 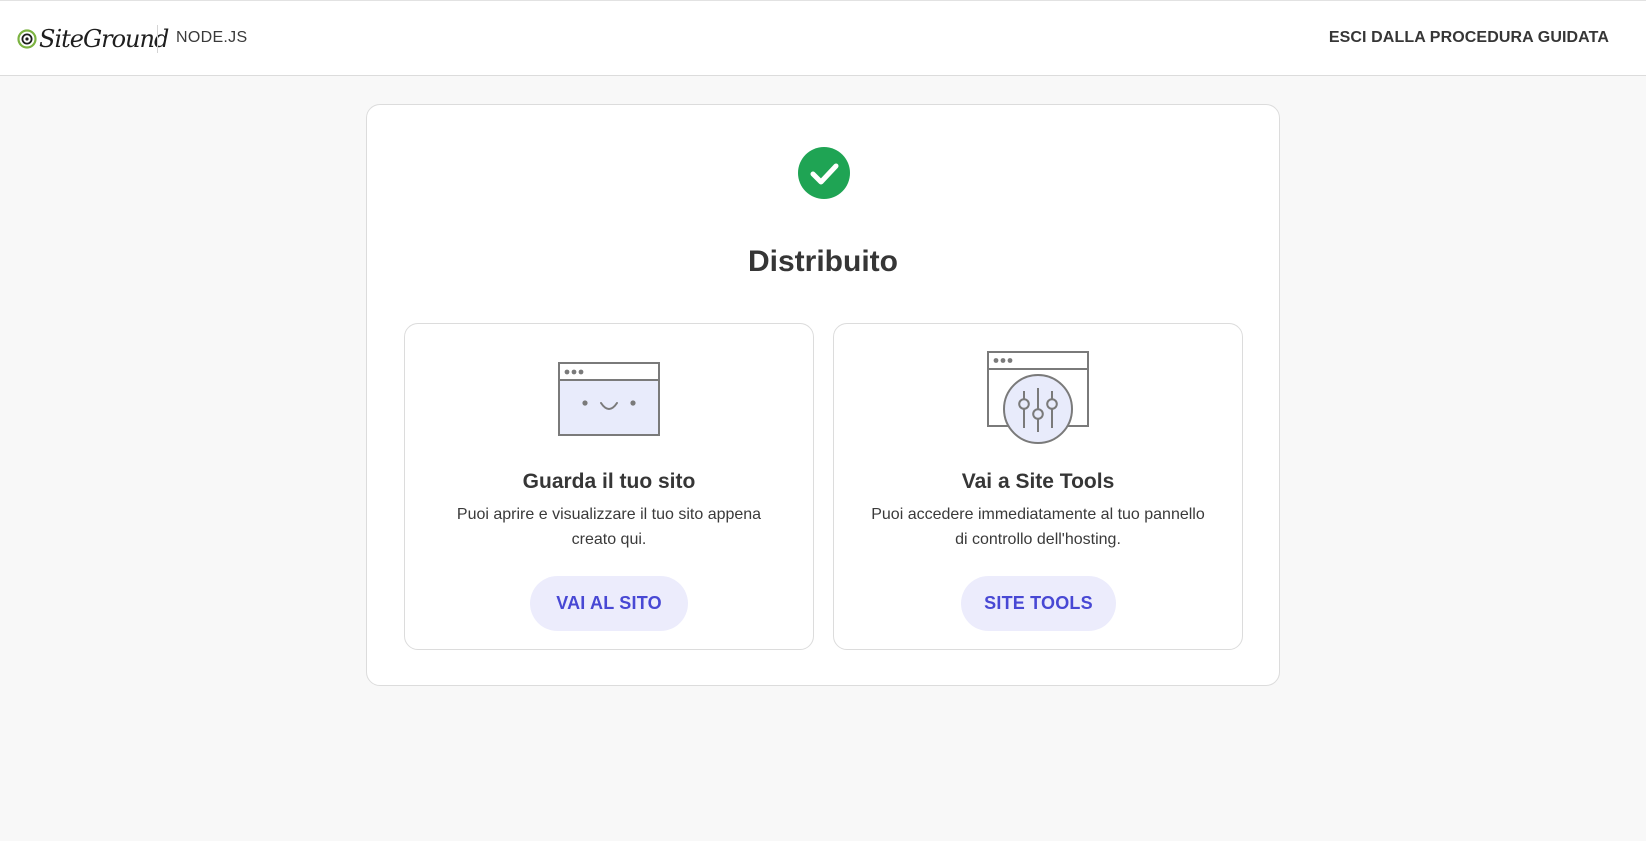 What do you see at coordinates (1469, 38) in the screenshot?
I see `exit-wizard-link: ESCI DALLA PROCEDURA GUIDATA` at bounding box center [1469, 38].